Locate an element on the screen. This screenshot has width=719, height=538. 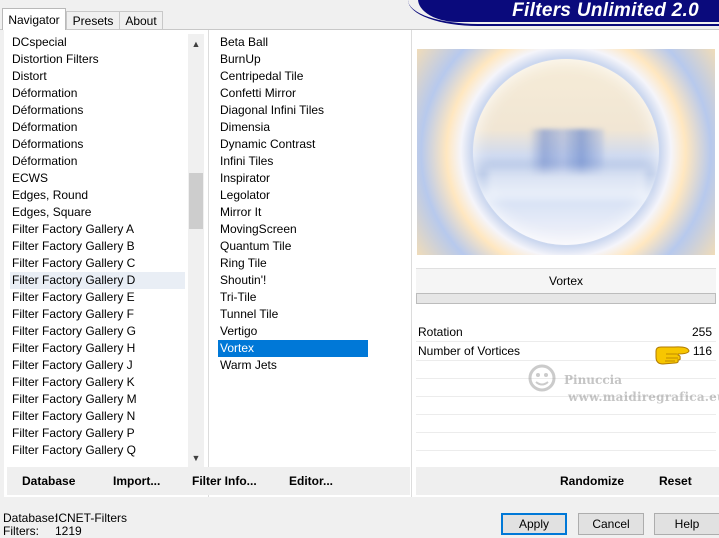
parameter-toolbar: Randomize Reset is located at coordinates (567, 481).